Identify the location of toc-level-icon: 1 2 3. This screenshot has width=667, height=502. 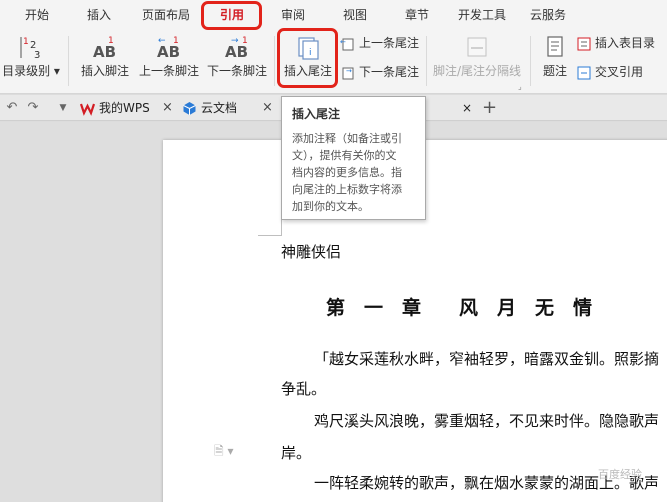
(30, 48).